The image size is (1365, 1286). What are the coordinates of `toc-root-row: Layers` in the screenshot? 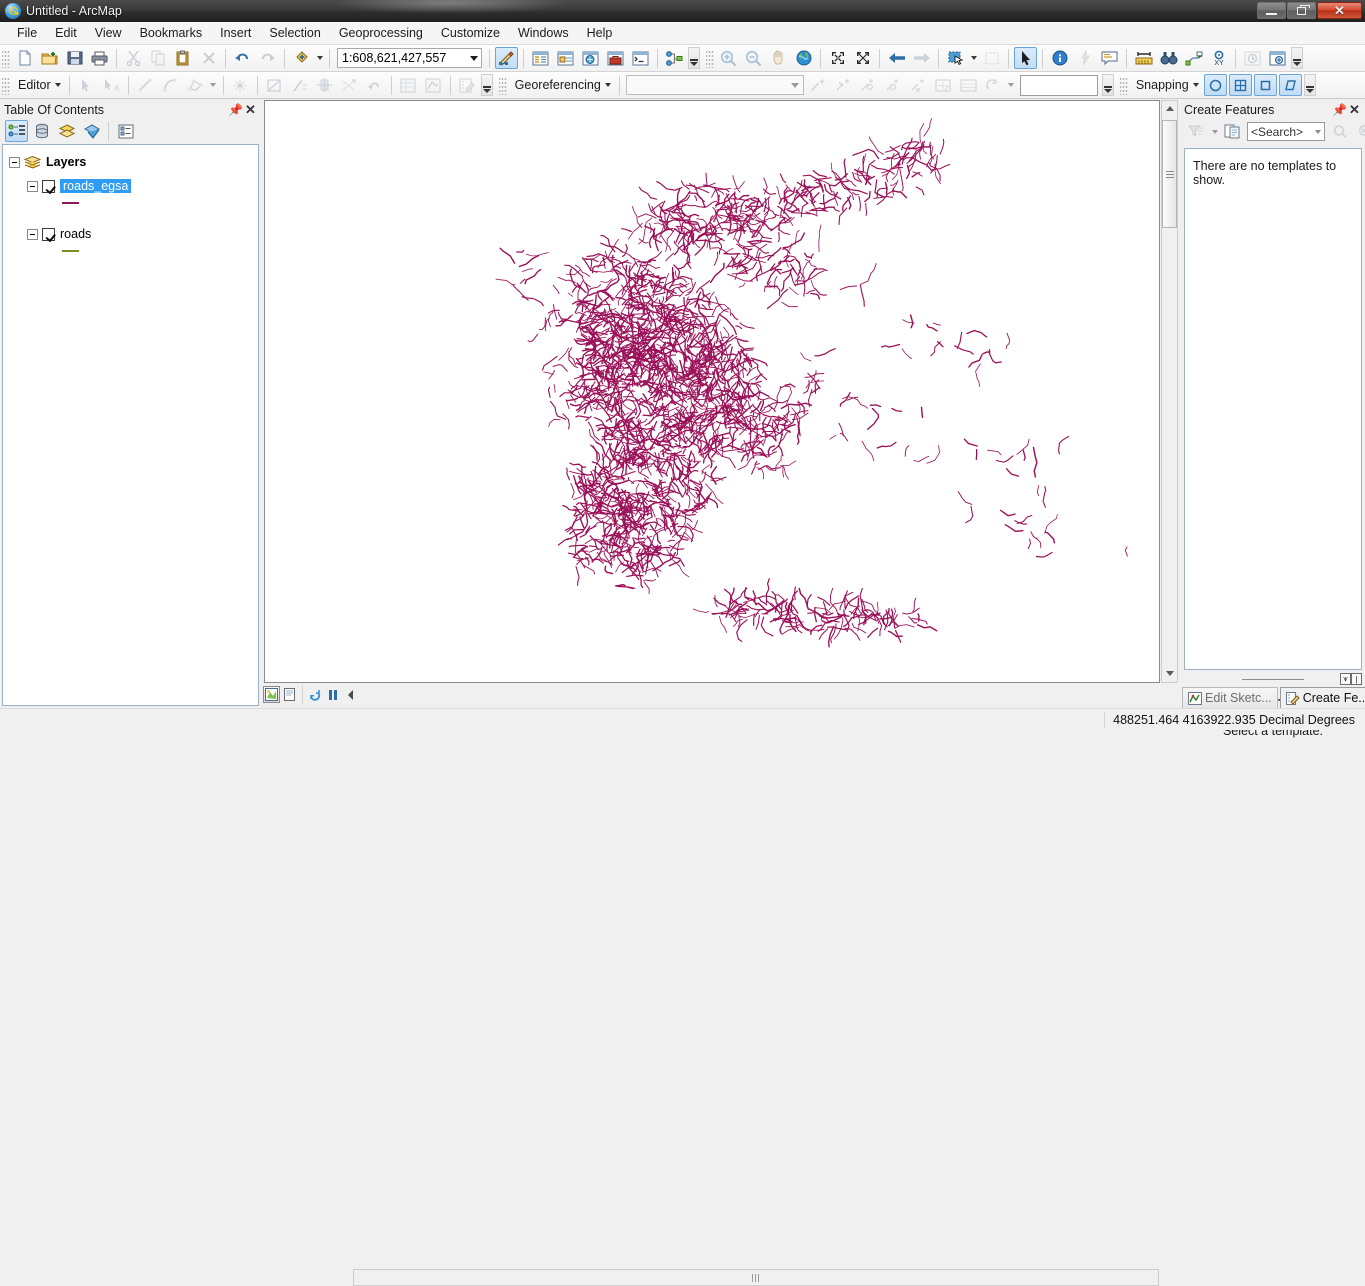 It's located at (130, 162).